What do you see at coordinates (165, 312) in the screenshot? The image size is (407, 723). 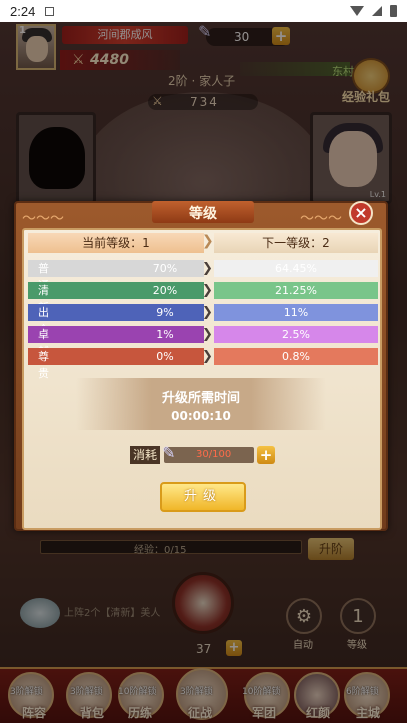 I see `current-rate: 9%` at bounding box center [165, 312].